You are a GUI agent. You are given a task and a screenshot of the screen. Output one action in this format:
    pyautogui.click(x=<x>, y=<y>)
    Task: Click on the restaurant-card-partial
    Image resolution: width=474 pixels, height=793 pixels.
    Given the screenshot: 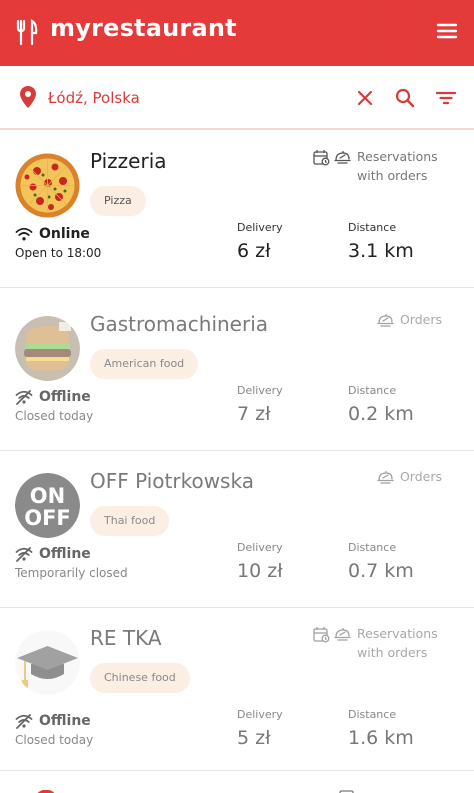 What is the action you would take?
    pyautogui.click(x=237, y=782)
    